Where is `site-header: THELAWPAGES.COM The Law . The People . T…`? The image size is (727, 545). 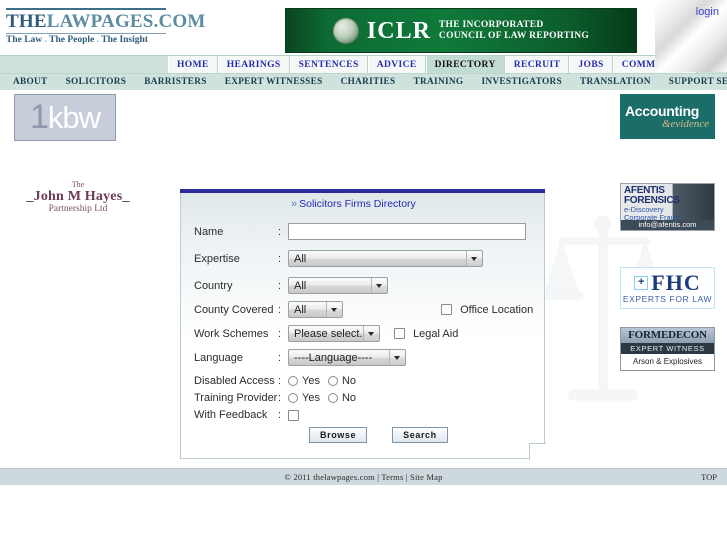
site-header: THELAWPAGES.COM The Law . The People . T… is located at coordinates (363, 27).